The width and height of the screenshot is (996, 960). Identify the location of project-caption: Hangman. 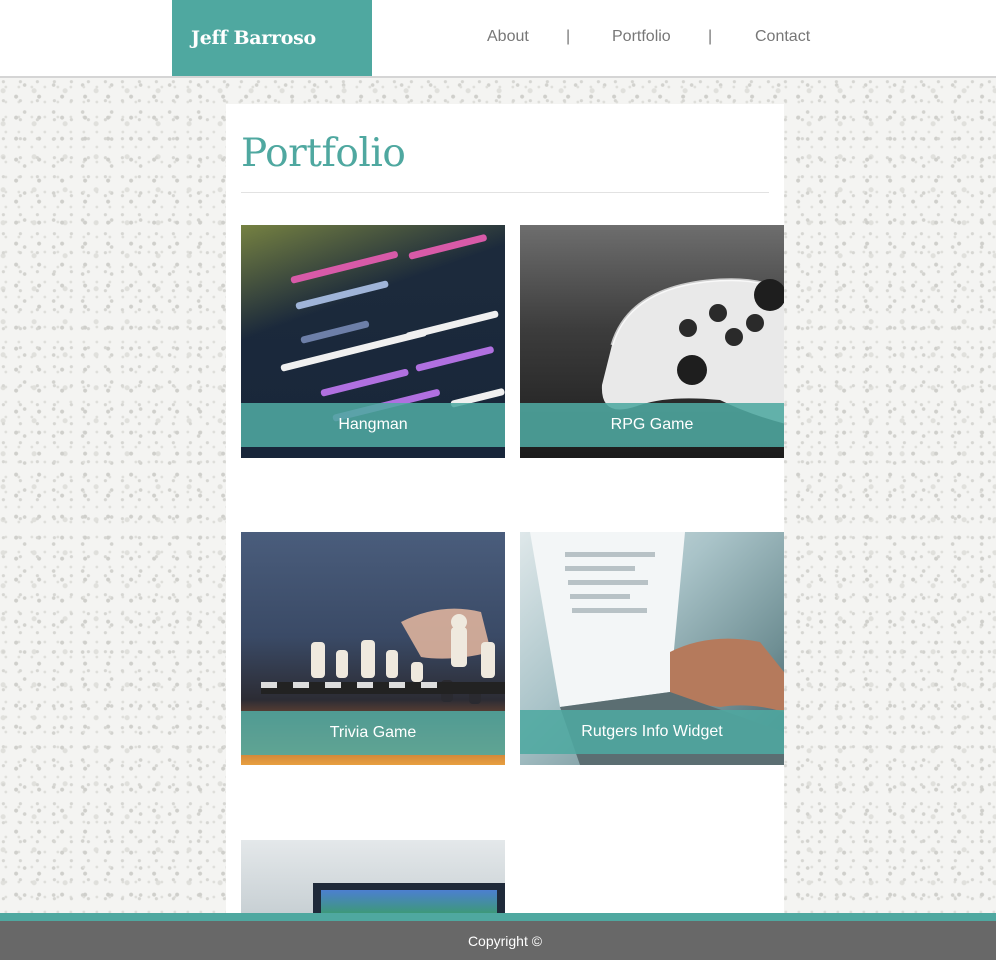
(373, 425).